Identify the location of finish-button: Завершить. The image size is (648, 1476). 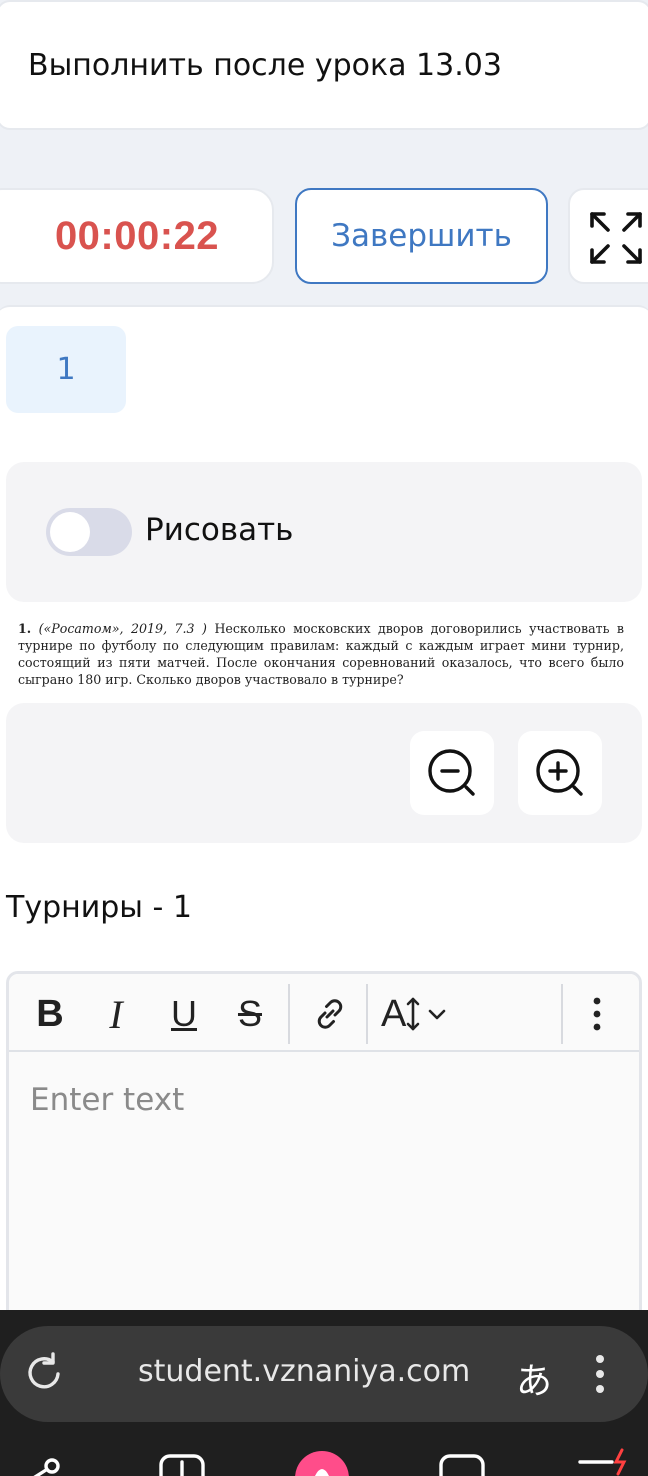
(421, 236).